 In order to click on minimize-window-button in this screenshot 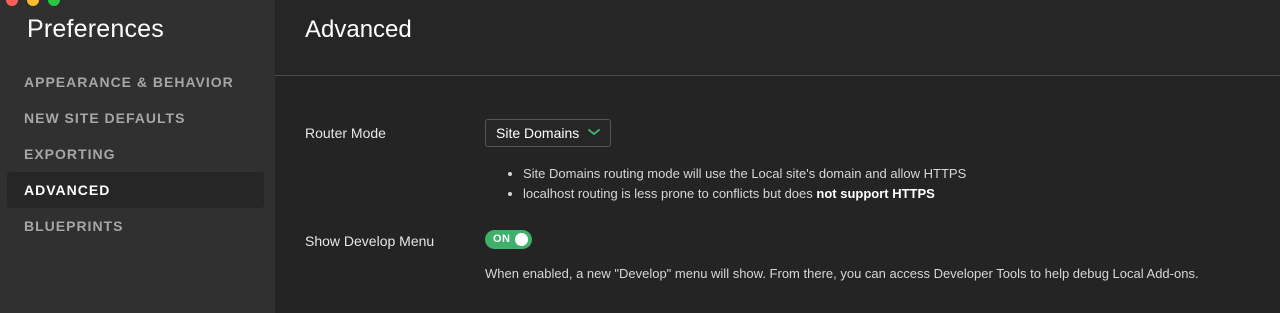, I will do `click(33, 3)`.